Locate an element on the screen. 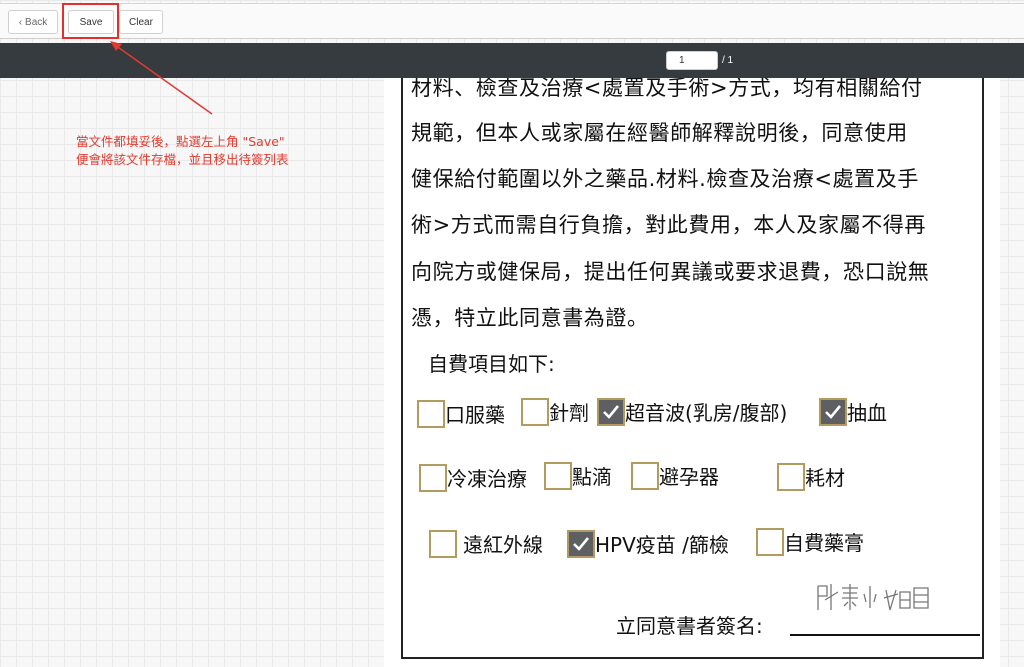 This screenshot has height=667, width=1024. annotation-note: 當文件都填妥後，點選左上角 "Save" 便會將該文件存檔，並且移出待簽列表 is located at coordinates (226, 151).